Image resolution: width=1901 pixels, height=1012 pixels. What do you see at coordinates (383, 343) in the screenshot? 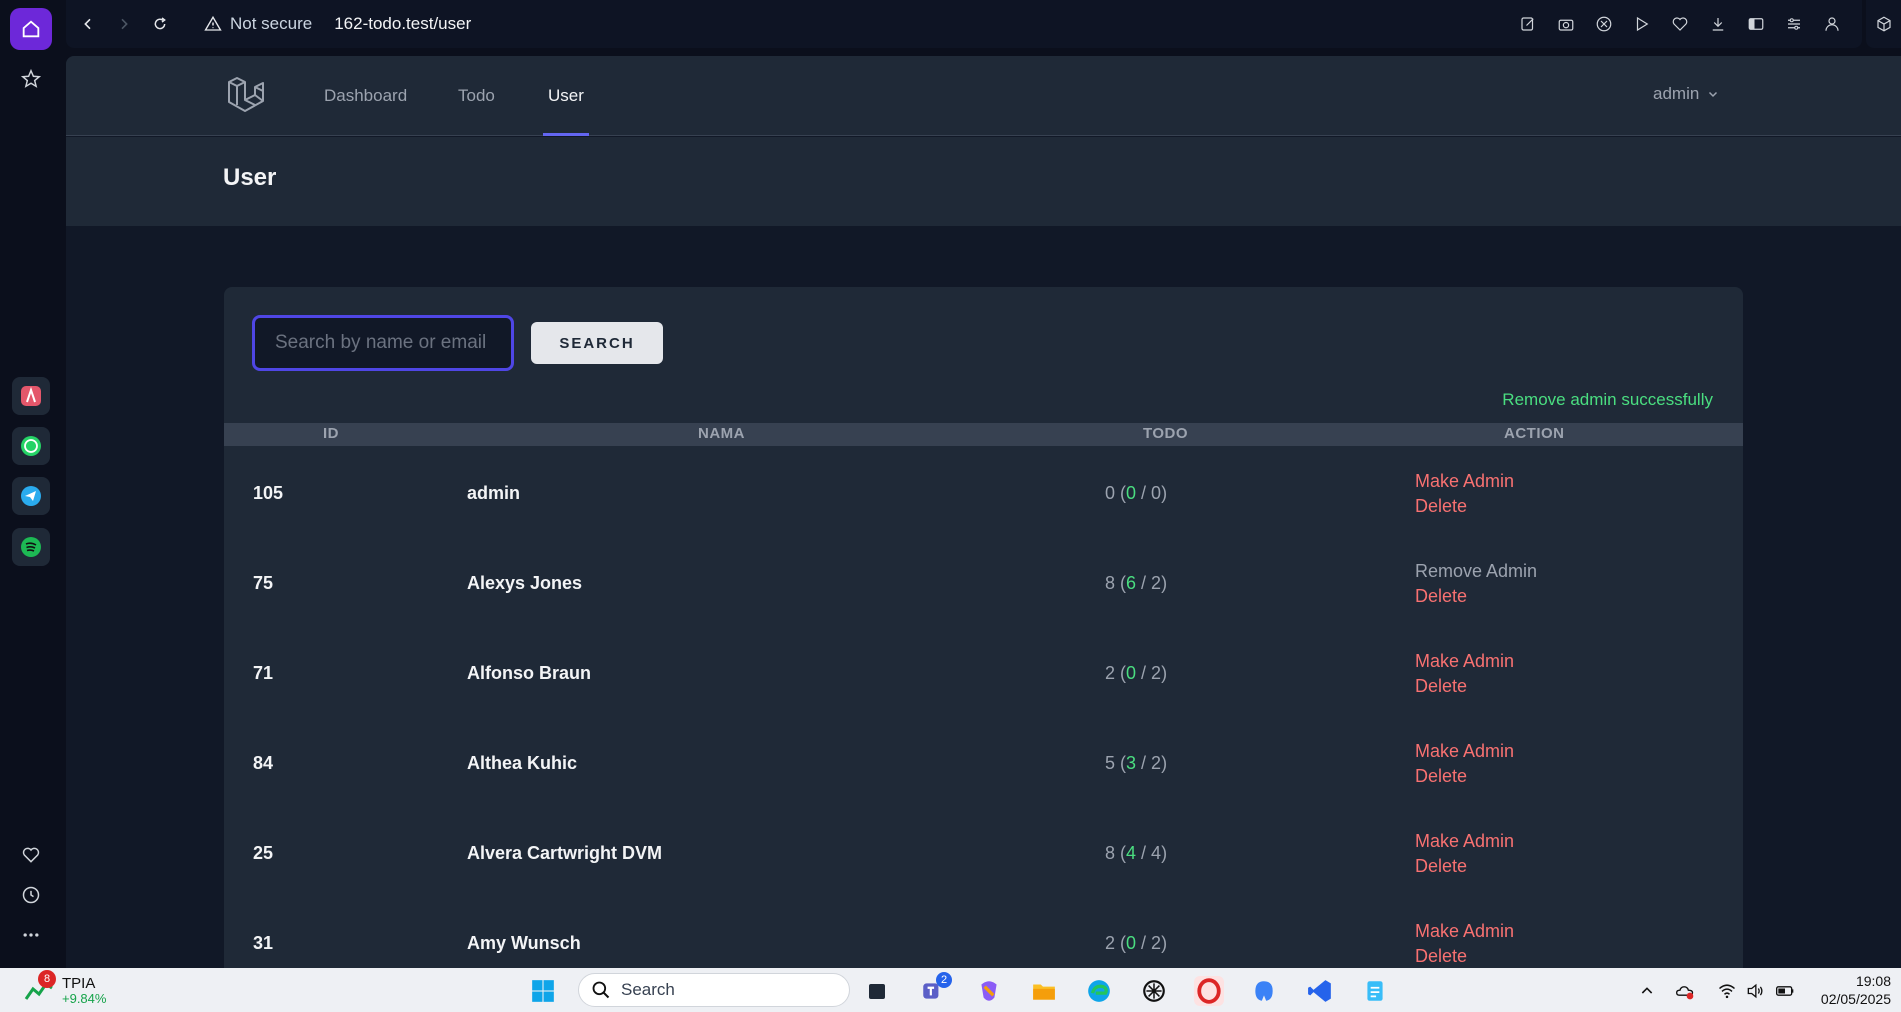
I see `search-input` at bounding box center [383, 343].